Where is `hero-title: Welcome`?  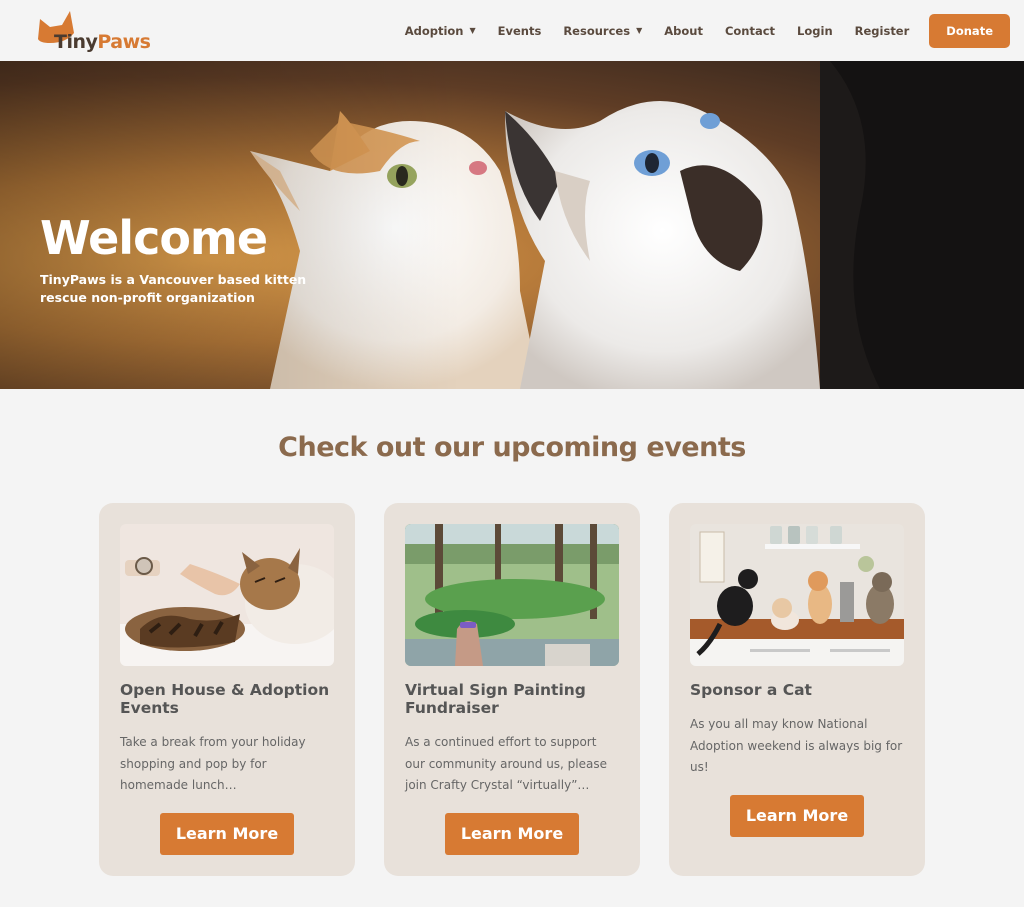
hero-title: Welcome is located at coordinates (154, 238).